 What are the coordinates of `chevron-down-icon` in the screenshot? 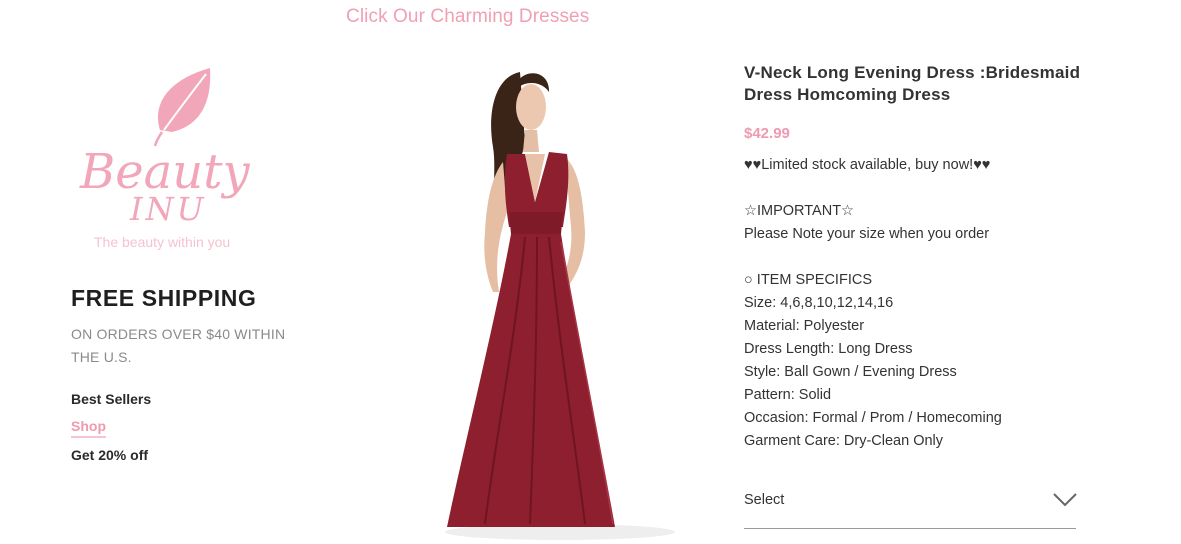 It's located at (1065, 500).